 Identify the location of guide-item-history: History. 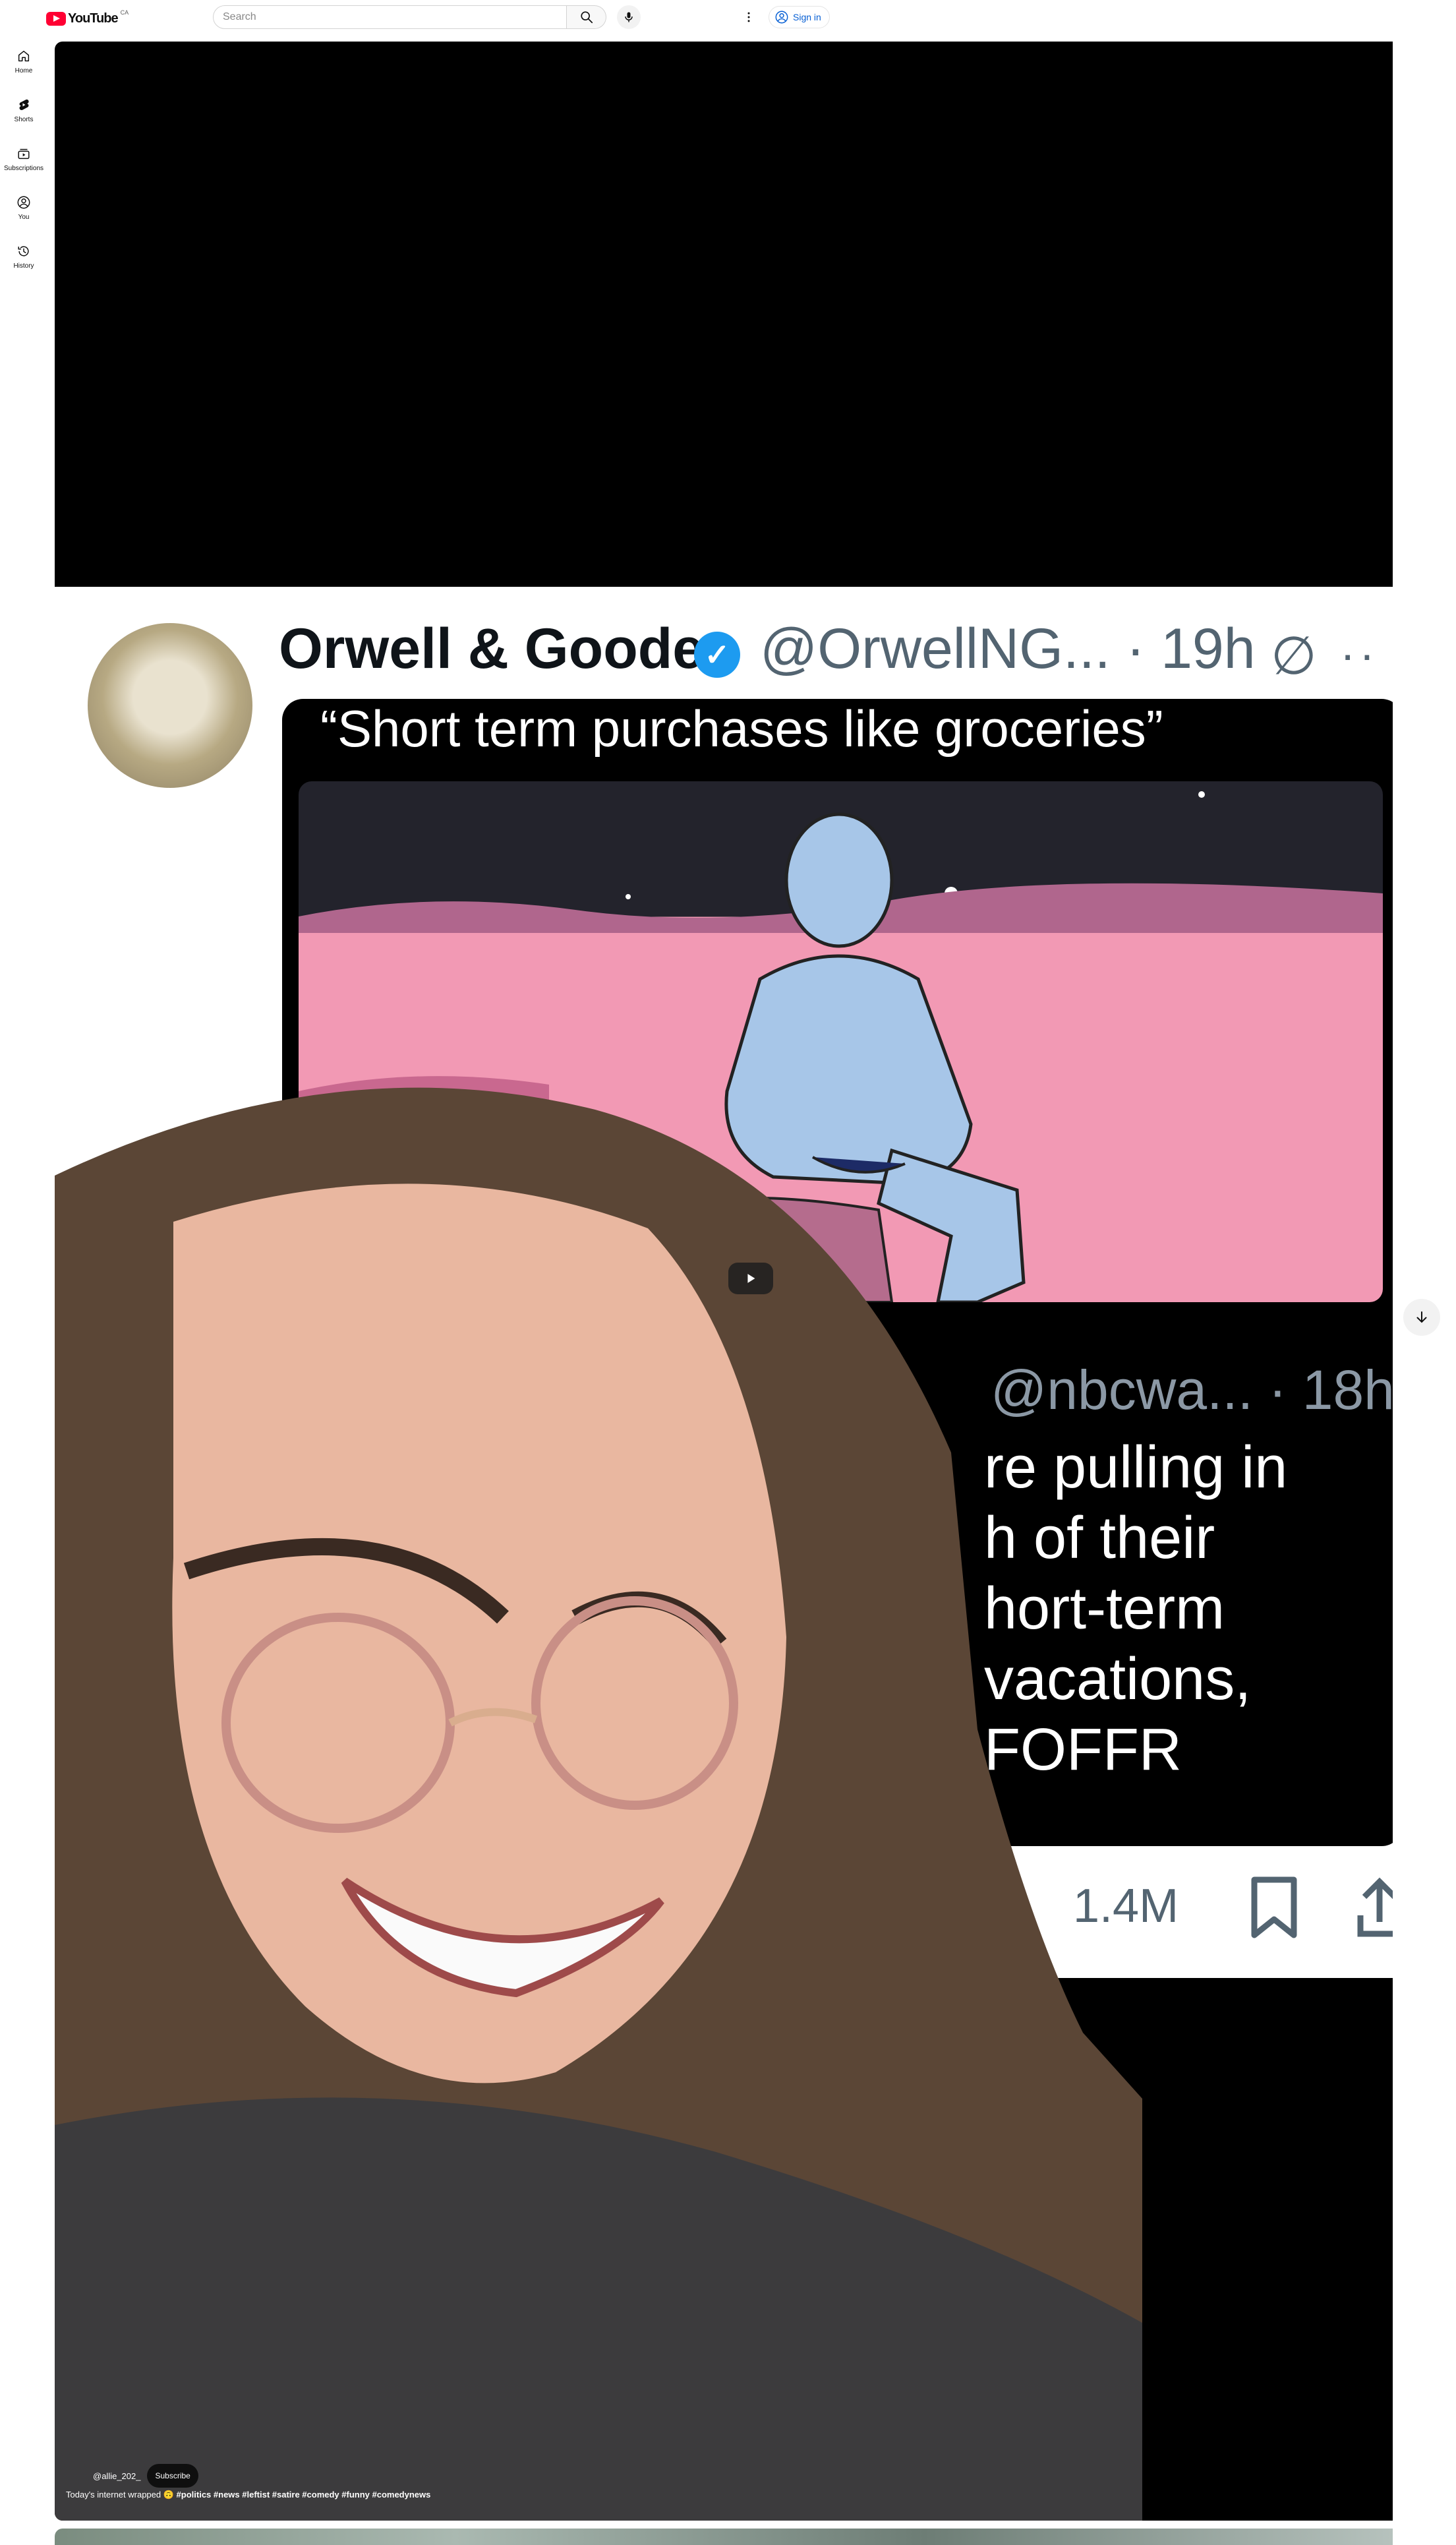
(23, 256).